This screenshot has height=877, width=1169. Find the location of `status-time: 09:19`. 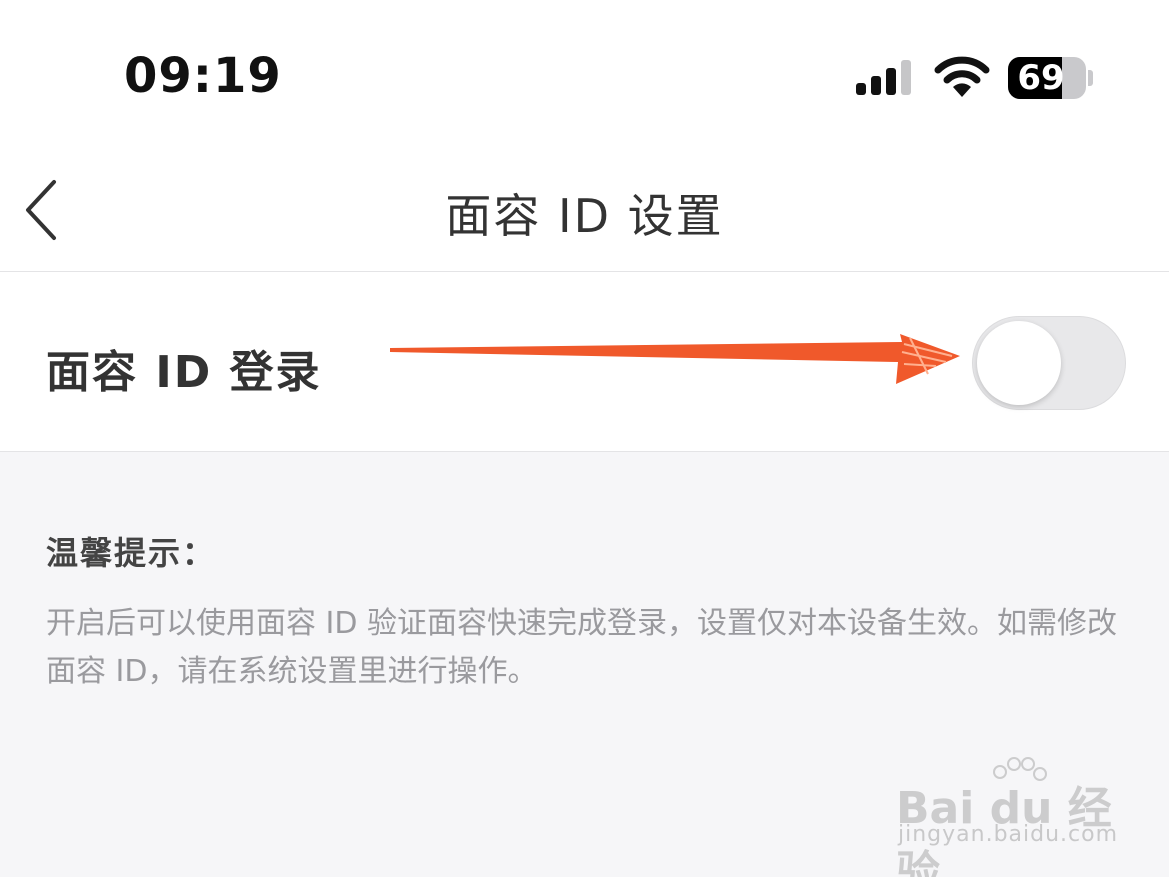

status-time: 09:19 is located at coordinates (203, 76).